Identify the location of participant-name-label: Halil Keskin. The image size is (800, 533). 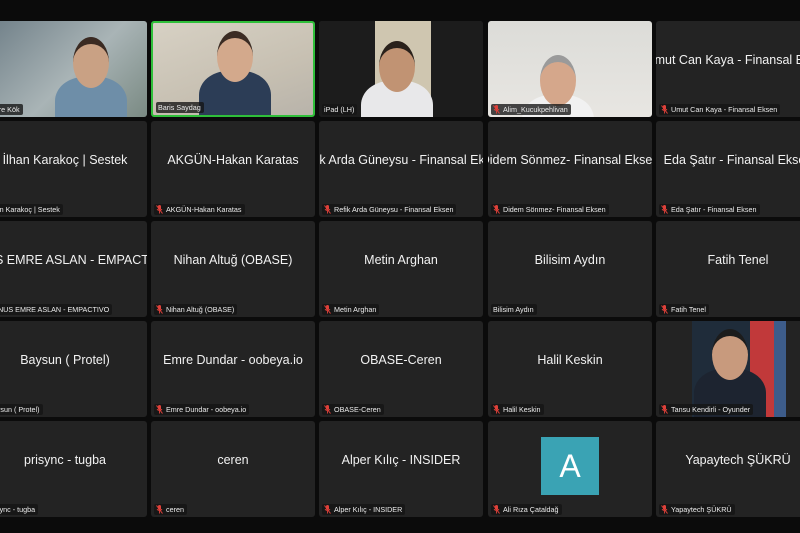
(517, 409).